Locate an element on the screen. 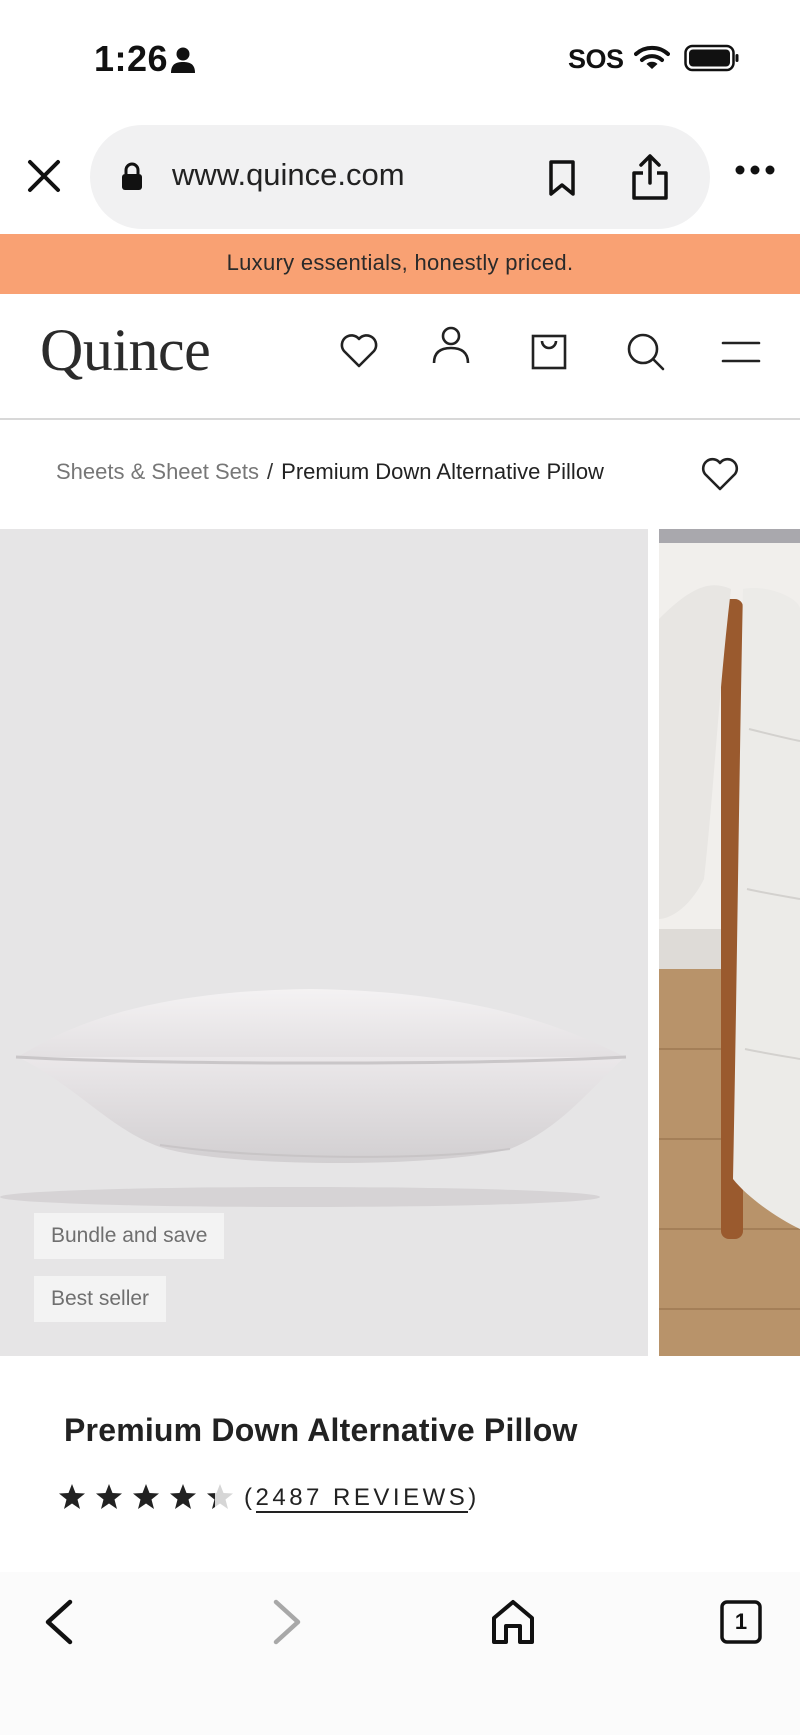 This screenshot has height=1735, width=800. sos-indicator: SOS is located at coordinates (596, 59).